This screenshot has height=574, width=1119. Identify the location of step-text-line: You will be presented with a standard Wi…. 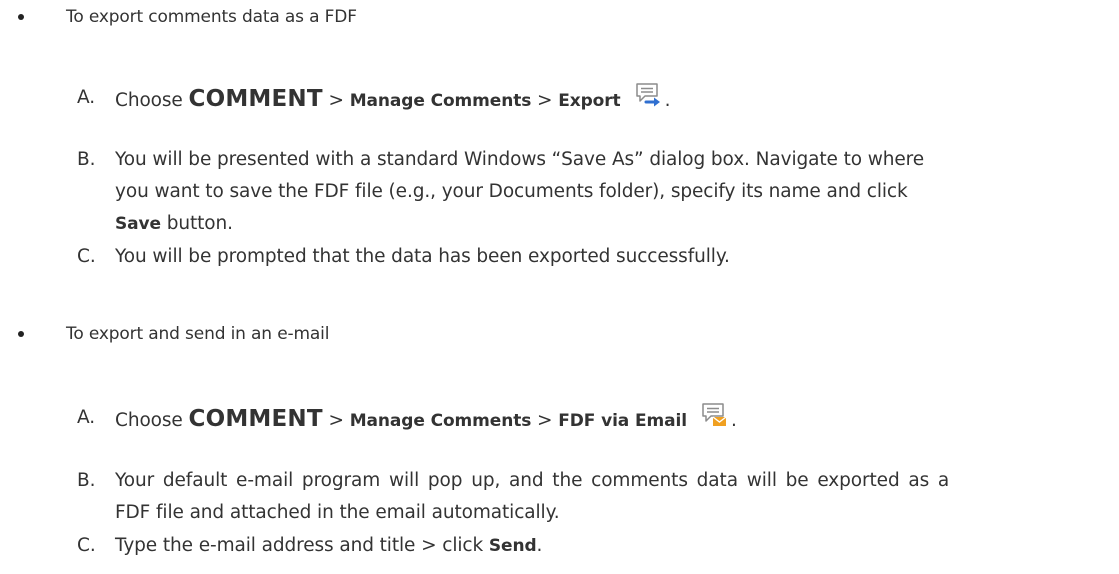
(520, 159).